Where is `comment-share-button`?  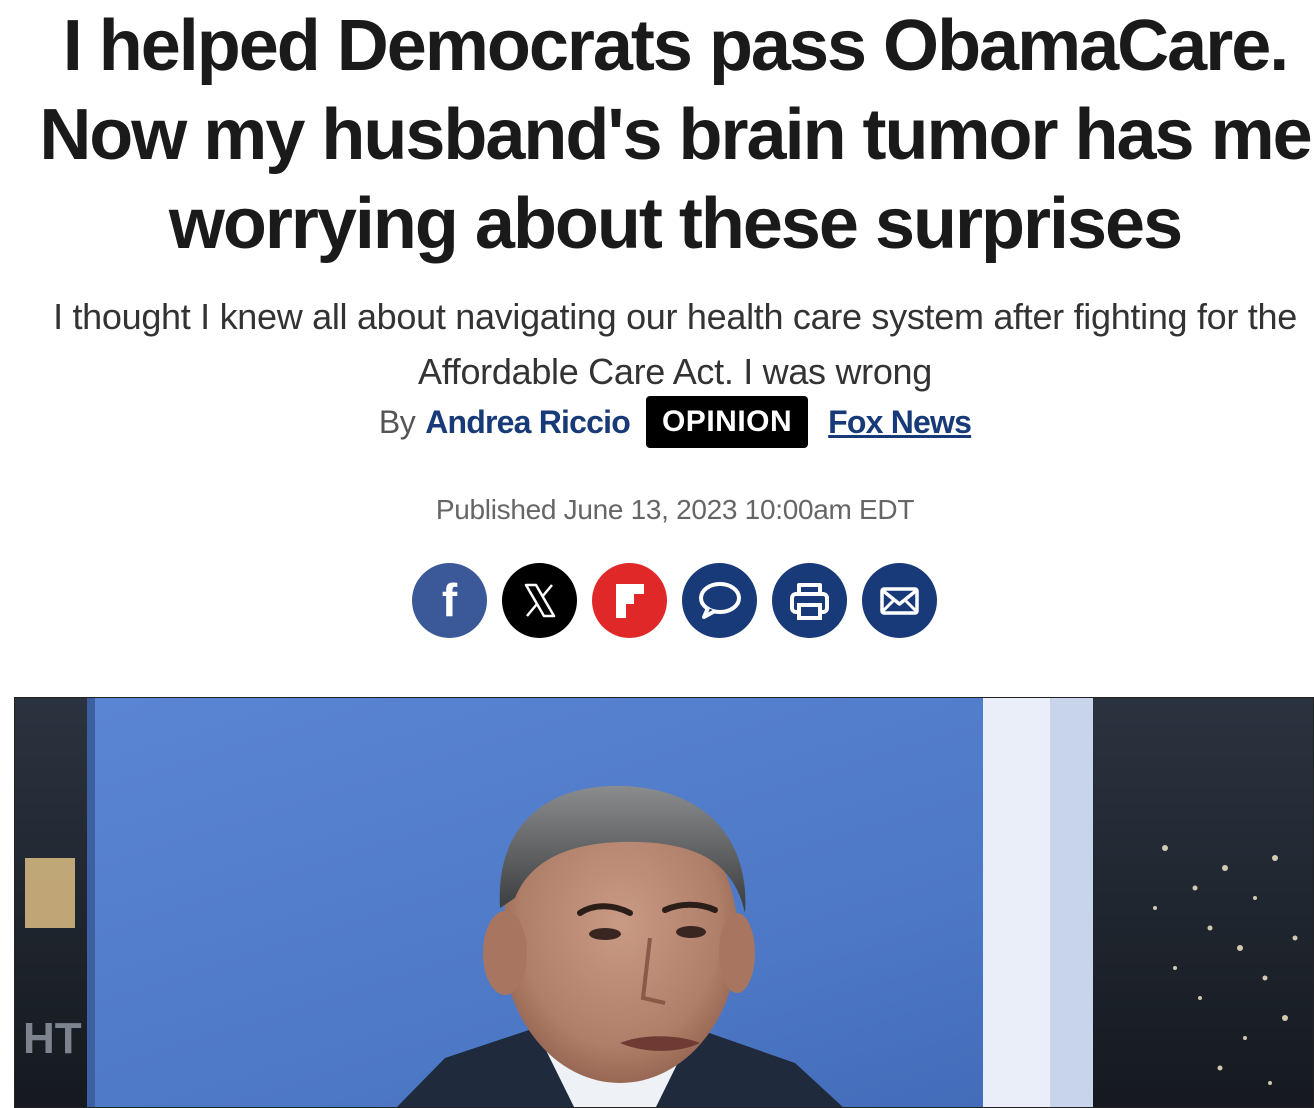 comment-share-button is located at coordinates (719, 600).